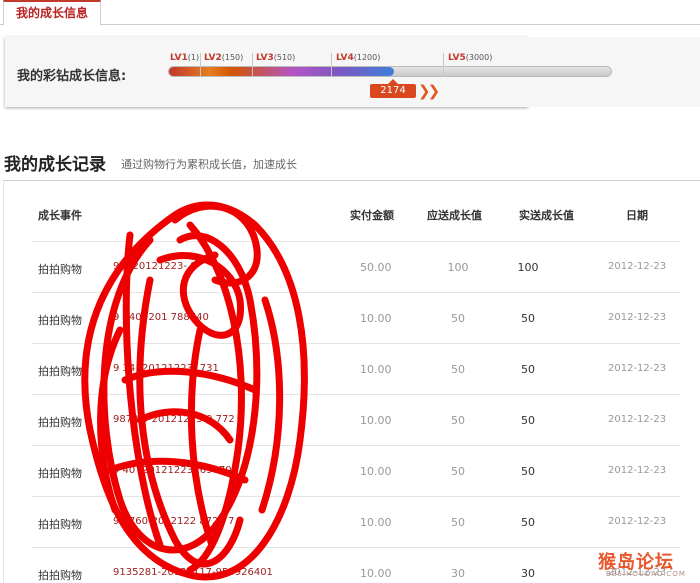 The width and height of the screenshot is (700, 583). I want to click on row-order-link: 9873 0-20121223-9 772, so click(174, 419).